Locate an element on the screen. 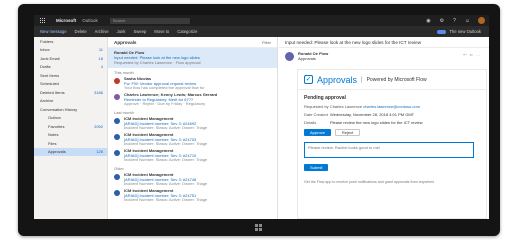 The image size is (514, 241). delete-button: Delete is located at coordinates (81, 31).